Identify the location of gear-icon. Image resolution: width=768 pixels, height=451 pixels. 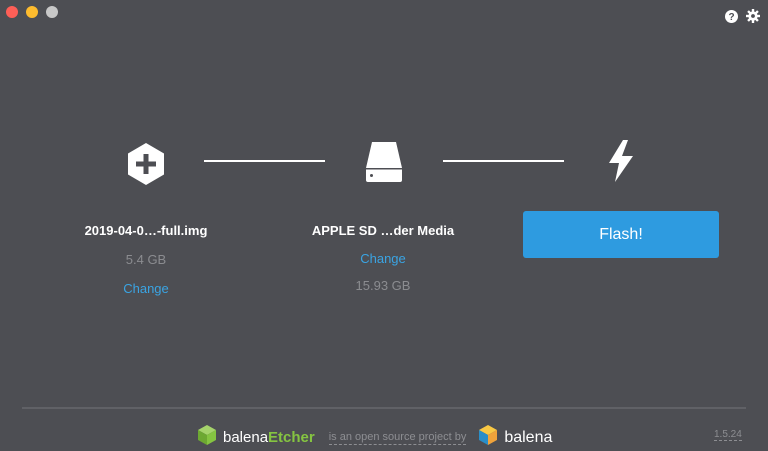
(753, 16).